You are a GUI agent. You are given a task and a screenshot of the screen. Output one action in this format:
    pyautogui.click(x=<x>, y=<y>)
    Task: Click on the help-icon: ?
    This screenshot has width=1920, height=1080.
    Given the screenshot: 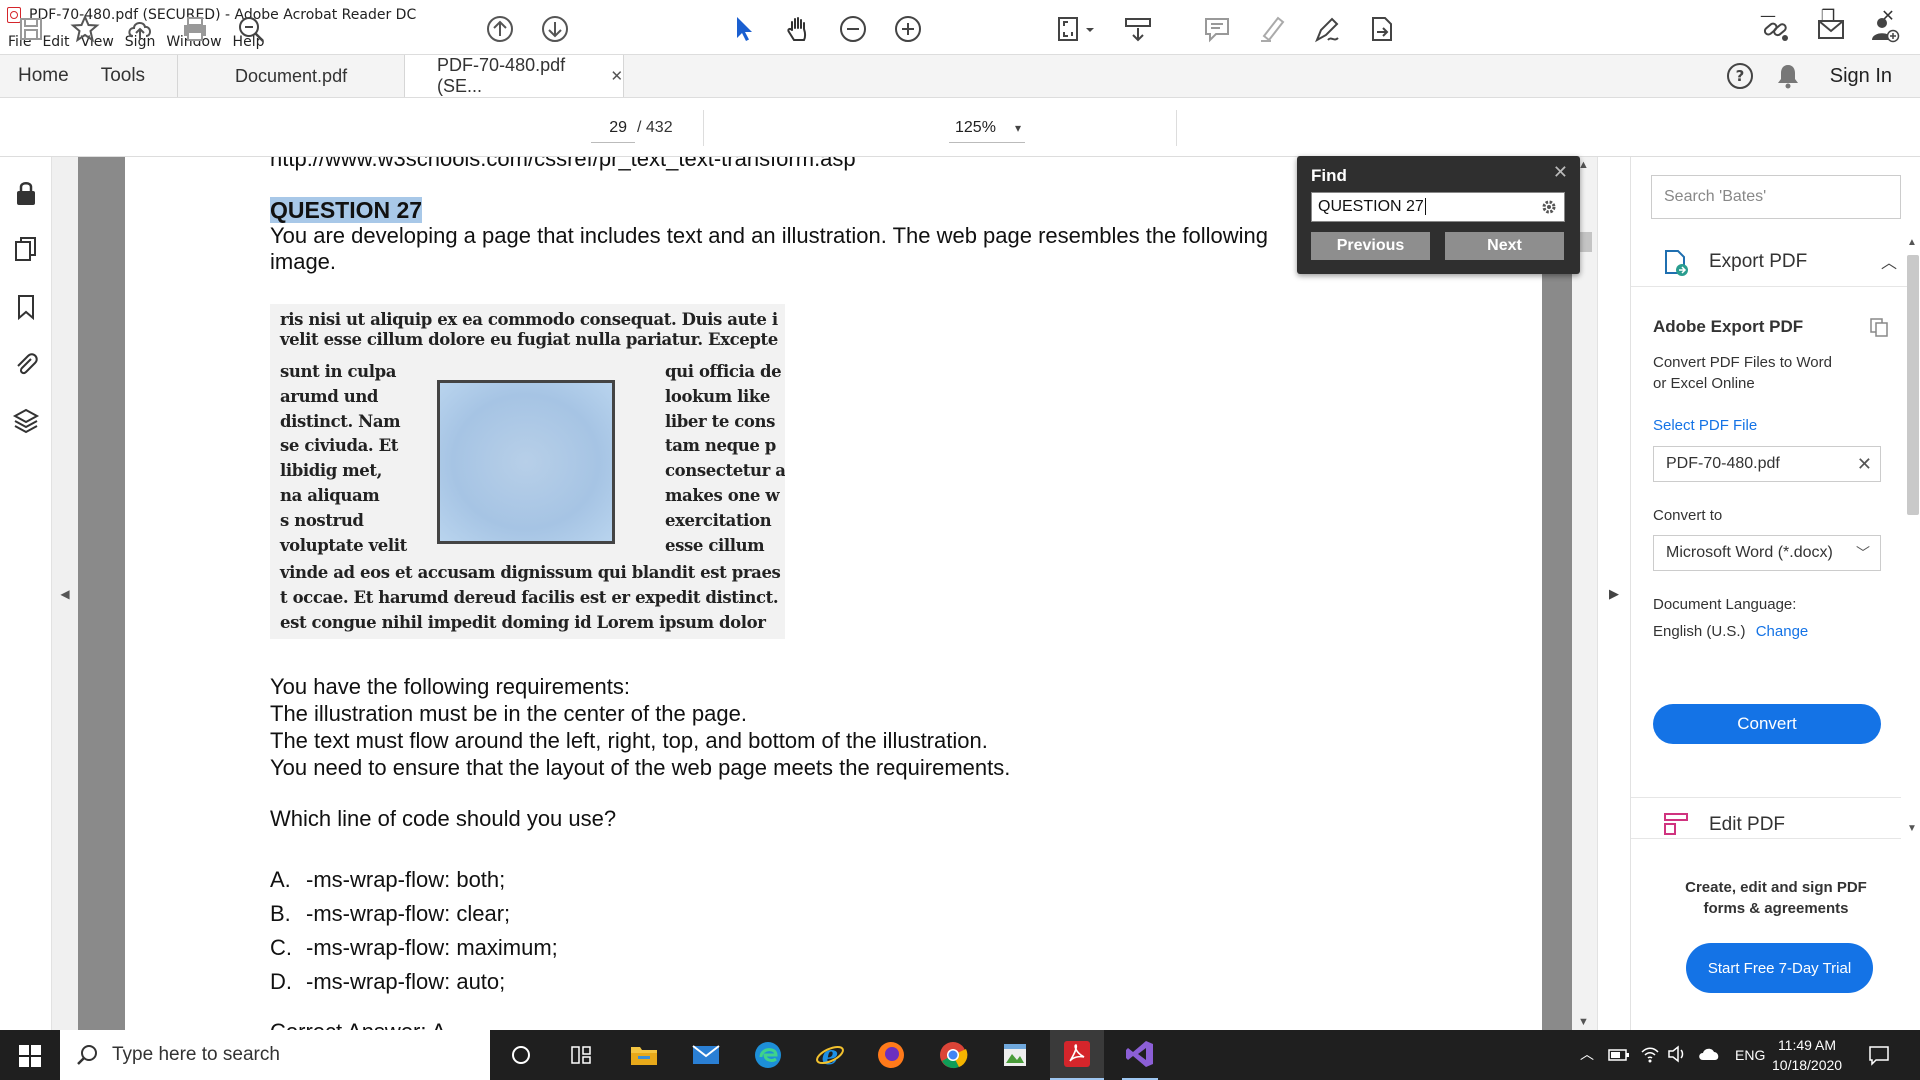 What is the action you would take?
    pyautogui.click(x=1740, y=76)
    